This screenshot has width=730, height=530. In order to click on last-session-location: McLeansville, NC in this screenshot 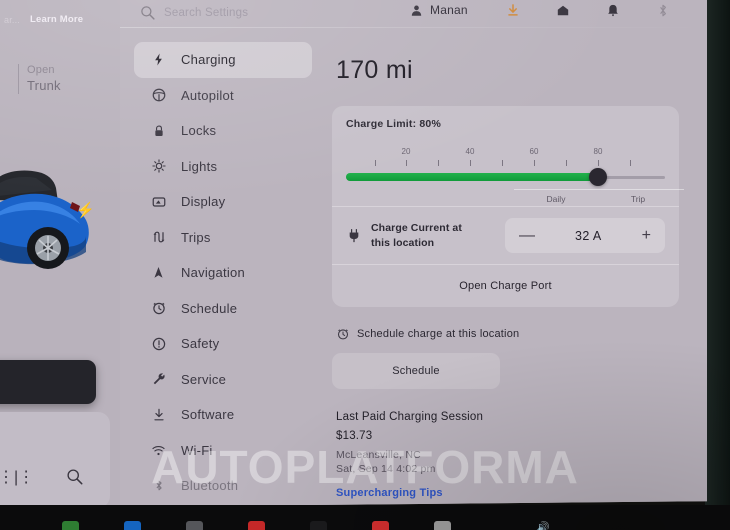, I will do `click(378, 455)`.